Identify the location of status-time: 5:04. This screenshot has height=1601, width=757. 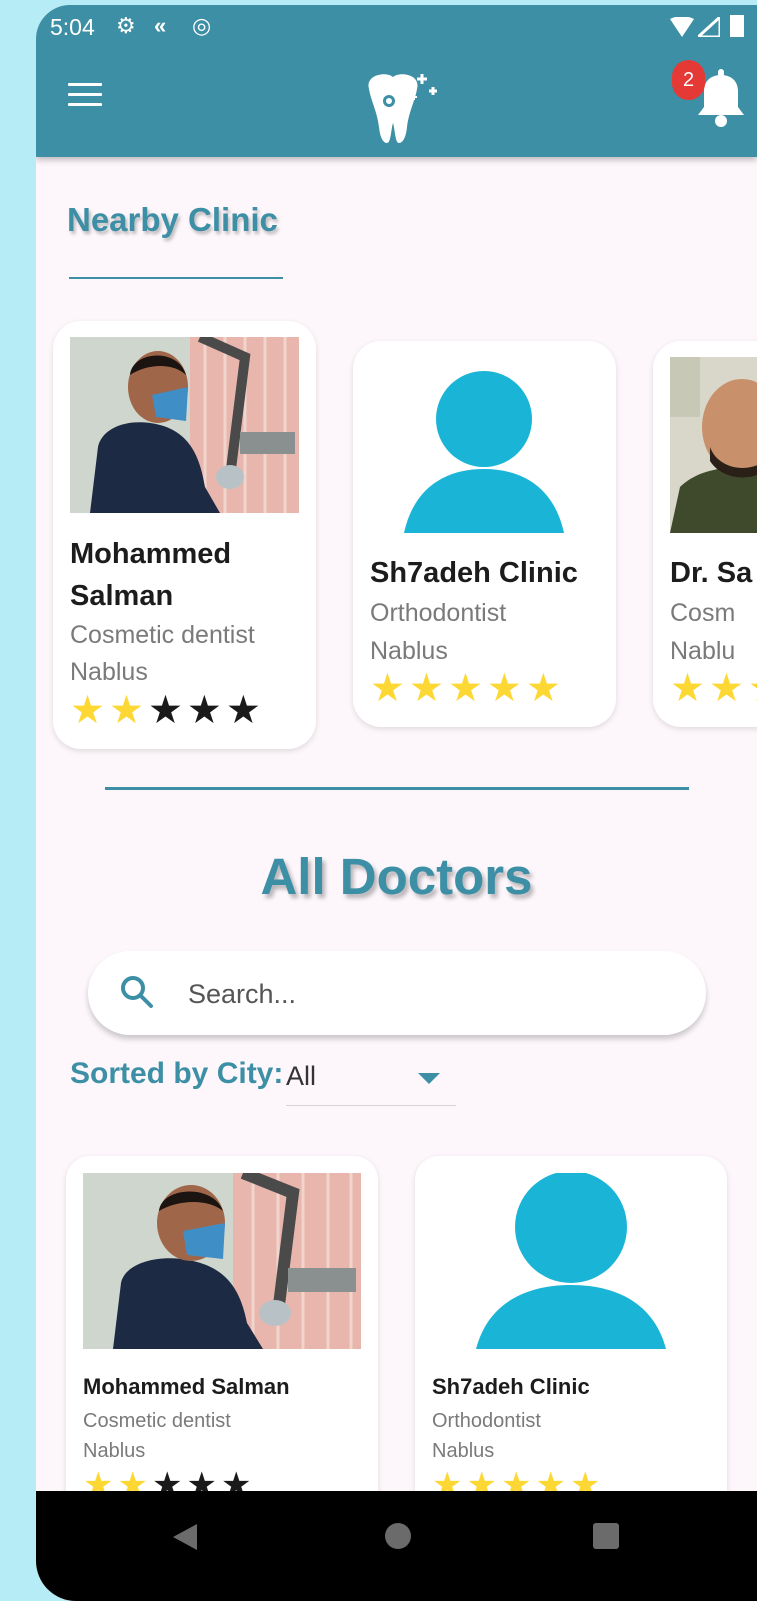
(72, 27).